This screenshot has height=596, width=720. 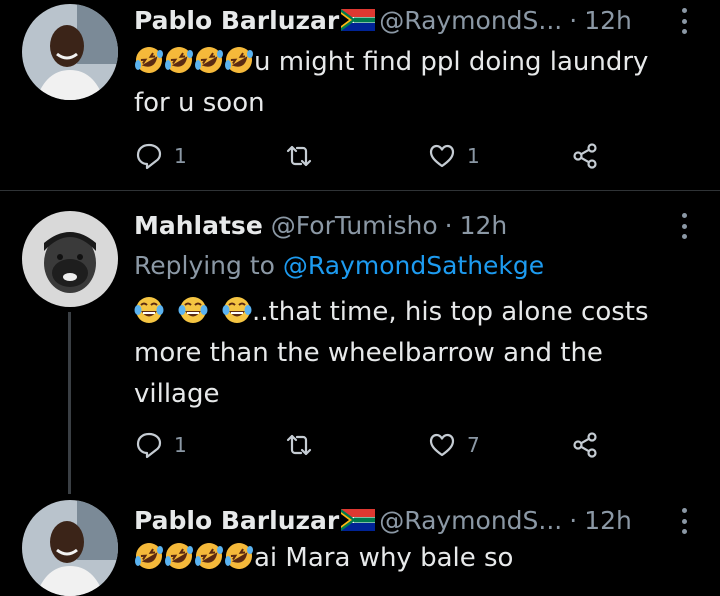 I want to click on replying-to: Replying to @RaymondSathekge, so click(x=339, y=266).